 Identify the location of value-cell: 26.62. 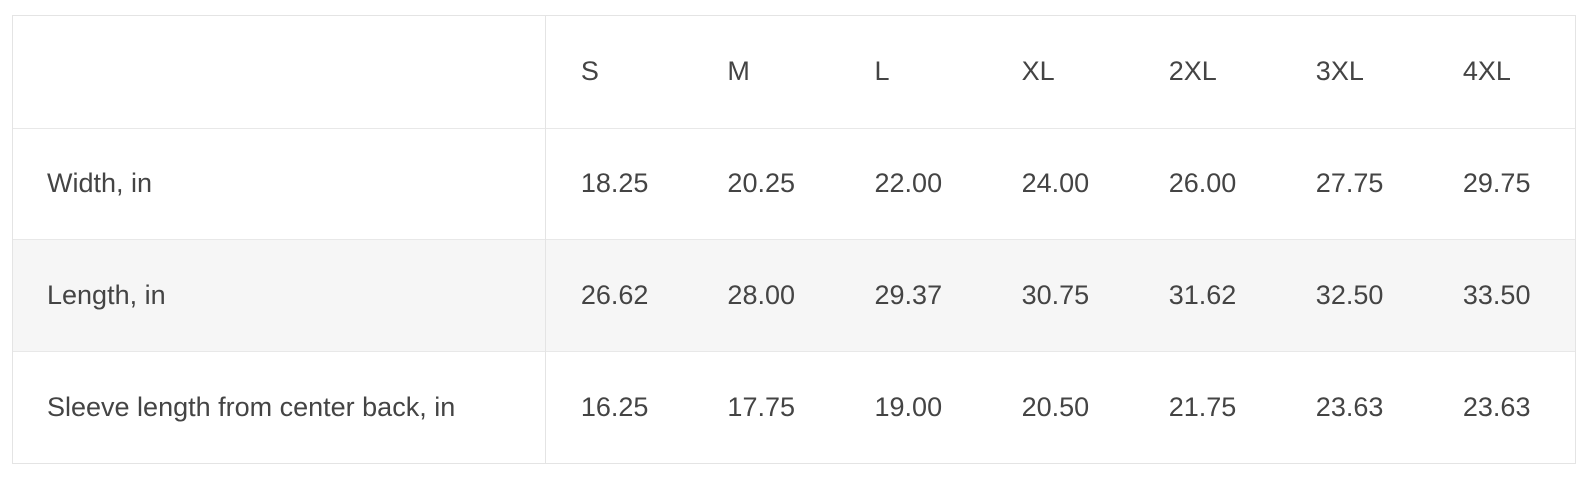
(619, 295).